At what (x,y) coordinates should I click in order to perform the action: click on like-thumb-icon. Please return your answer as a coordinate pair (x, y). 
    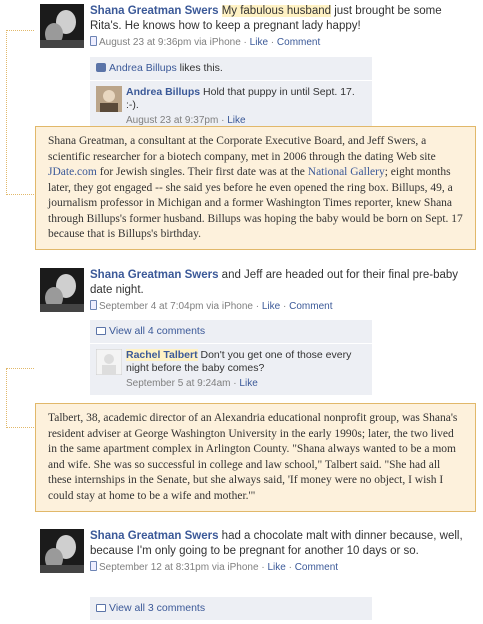
    Looking at the image, I should click on (101, 67).